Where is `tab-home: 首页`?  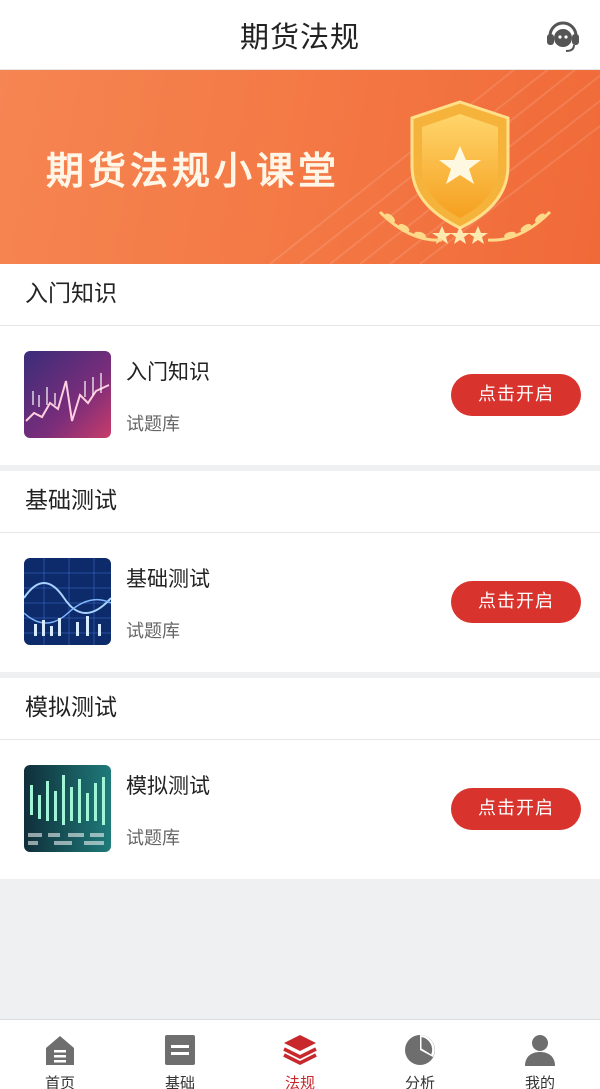
tab-home: 首页 is located at coordinates (60, 1054).